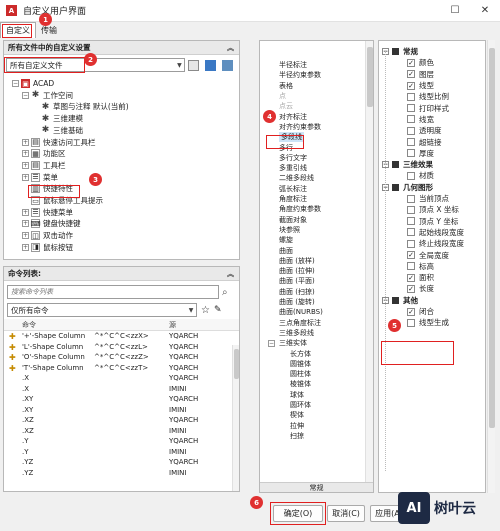 This screenshot has height=531, width=500. What do you see at coordinates (424, 141) in the screenshot?
I see `property-item: 超链接` at bounding box center [424, 141].